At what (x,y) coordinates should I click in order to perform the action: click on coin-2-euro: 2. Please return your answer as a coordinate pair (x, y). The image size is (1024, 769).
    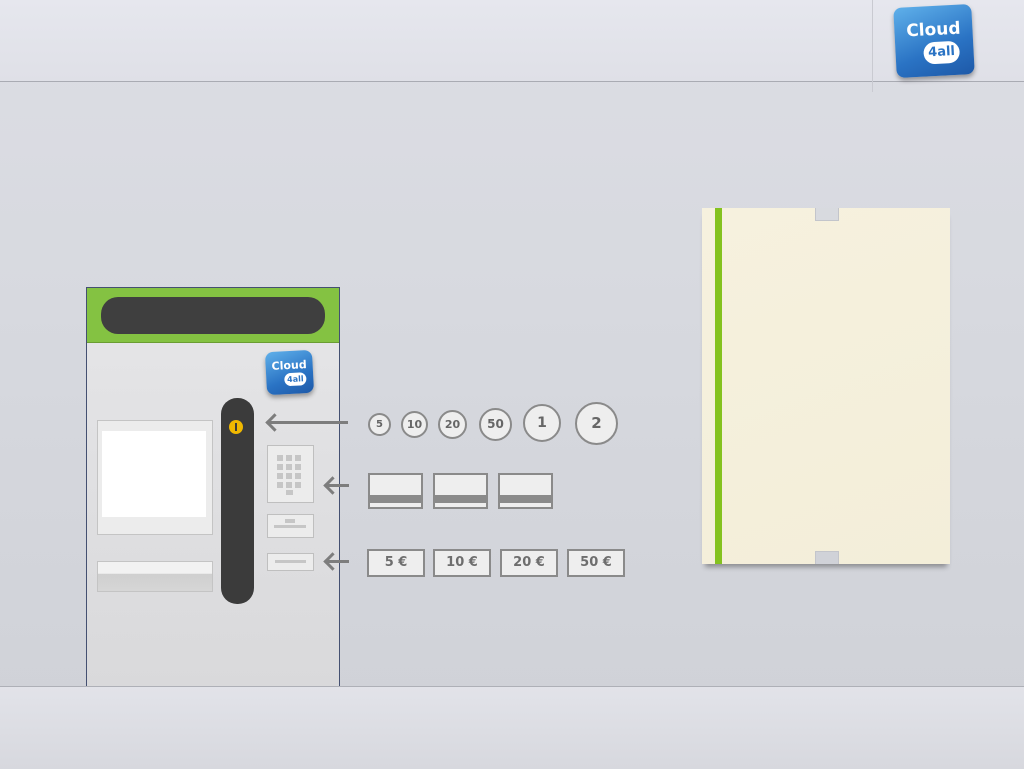
    Looking at the image, I should click on (596, 423).